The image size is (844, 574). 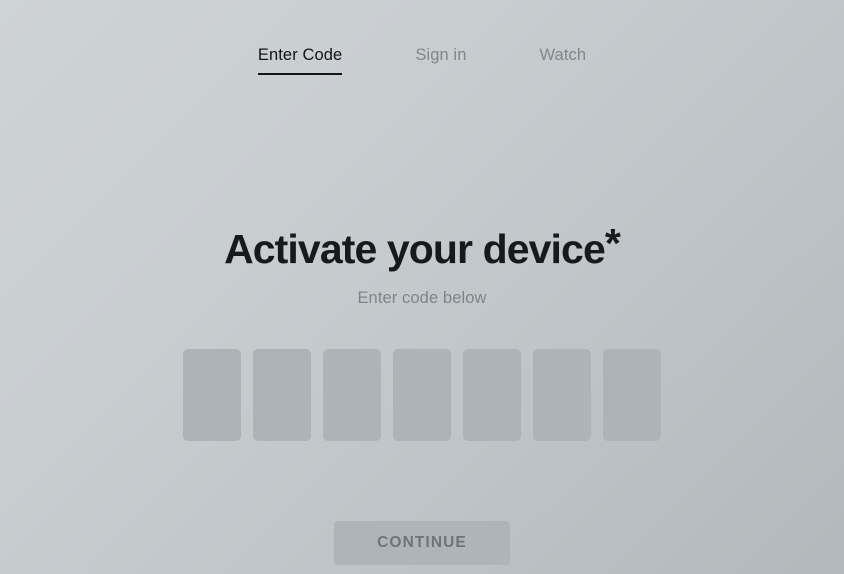 I want to click on nav-item-watch: Watch, so click(x=562, y=58).